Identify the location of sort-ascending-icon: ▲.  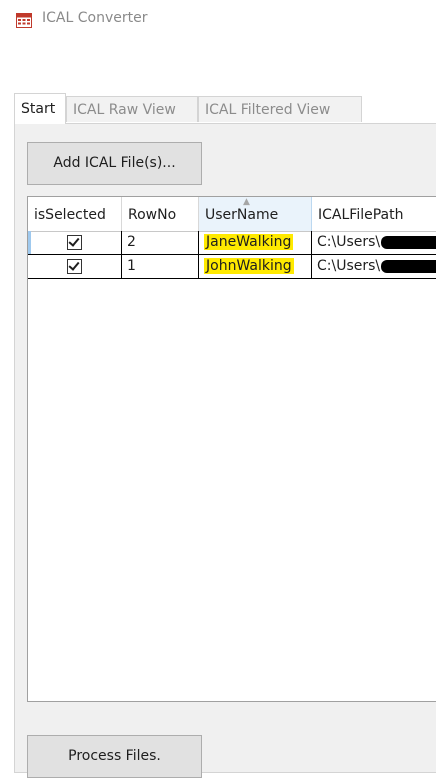
(246, 202).